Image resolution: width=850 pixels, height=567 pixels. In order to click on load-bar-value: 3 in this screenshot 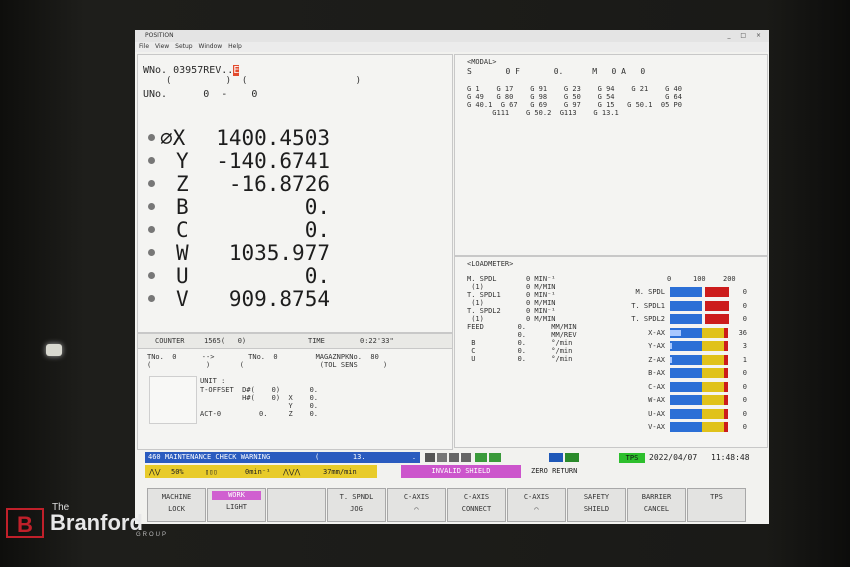, I will do `click(744, 346)`.